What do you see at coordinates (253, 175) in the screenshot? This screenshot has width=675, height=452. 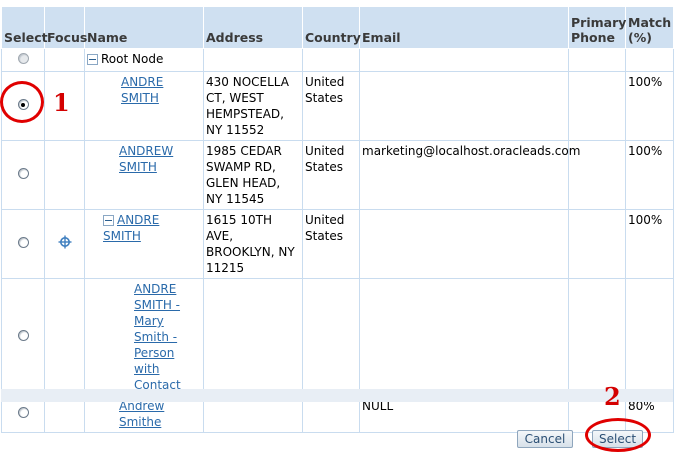 I see `address-cell: 1985 CEDAR SWAMP RD, GLEN HEAD, NY 11545` at bounding box center [253, 175].